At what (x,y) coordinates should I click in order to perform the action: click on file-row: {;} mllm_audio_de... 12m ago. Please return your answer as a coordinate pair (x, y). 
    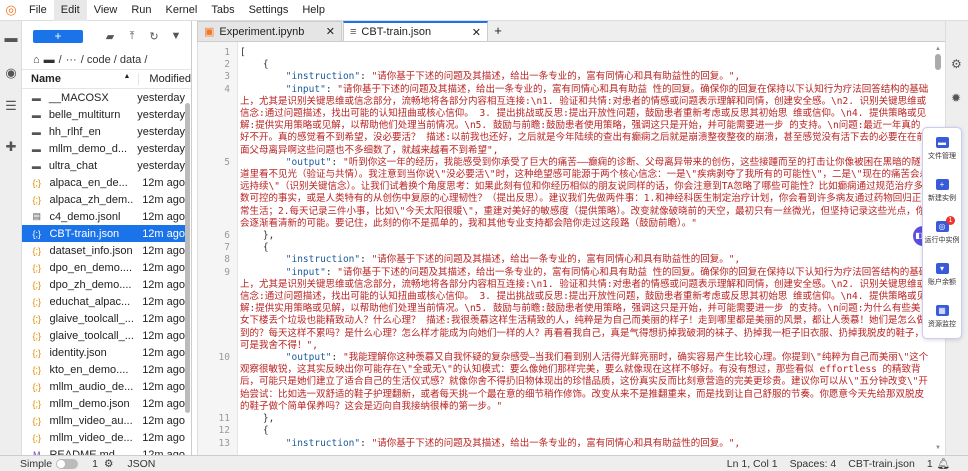
    Looking at the image, I should click on (103, 386).